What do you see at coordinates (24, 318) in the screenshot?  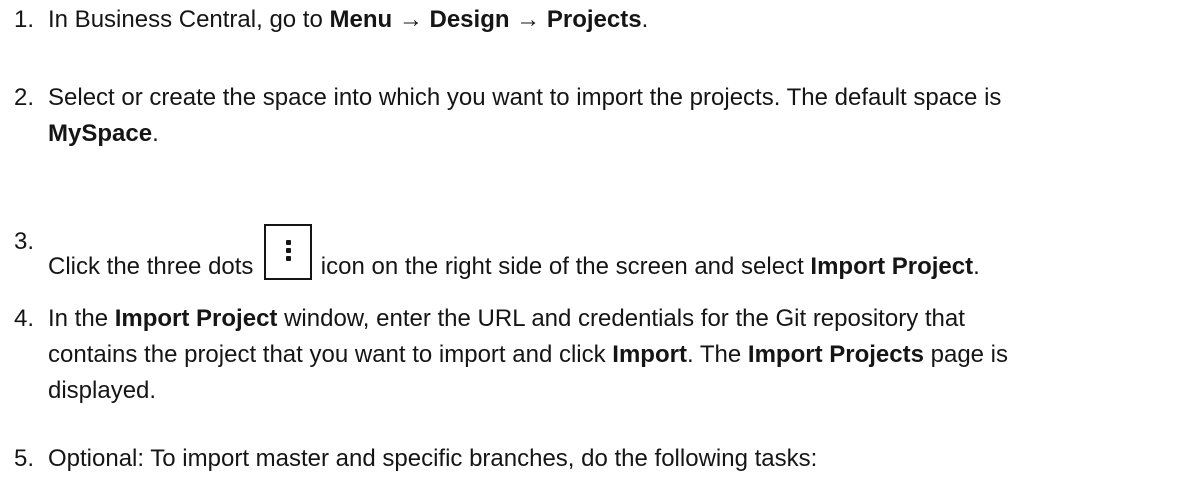 I see `step-number: 4.` at bounding box center [24, 318].